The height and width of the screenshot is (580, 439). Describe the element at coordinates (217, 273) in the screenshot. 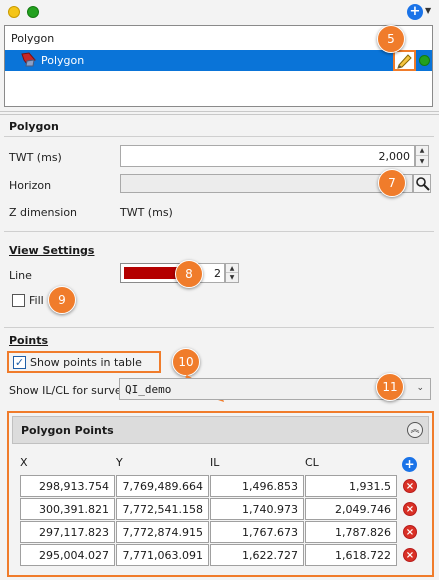

I see `line-width-value: 2` at that location.